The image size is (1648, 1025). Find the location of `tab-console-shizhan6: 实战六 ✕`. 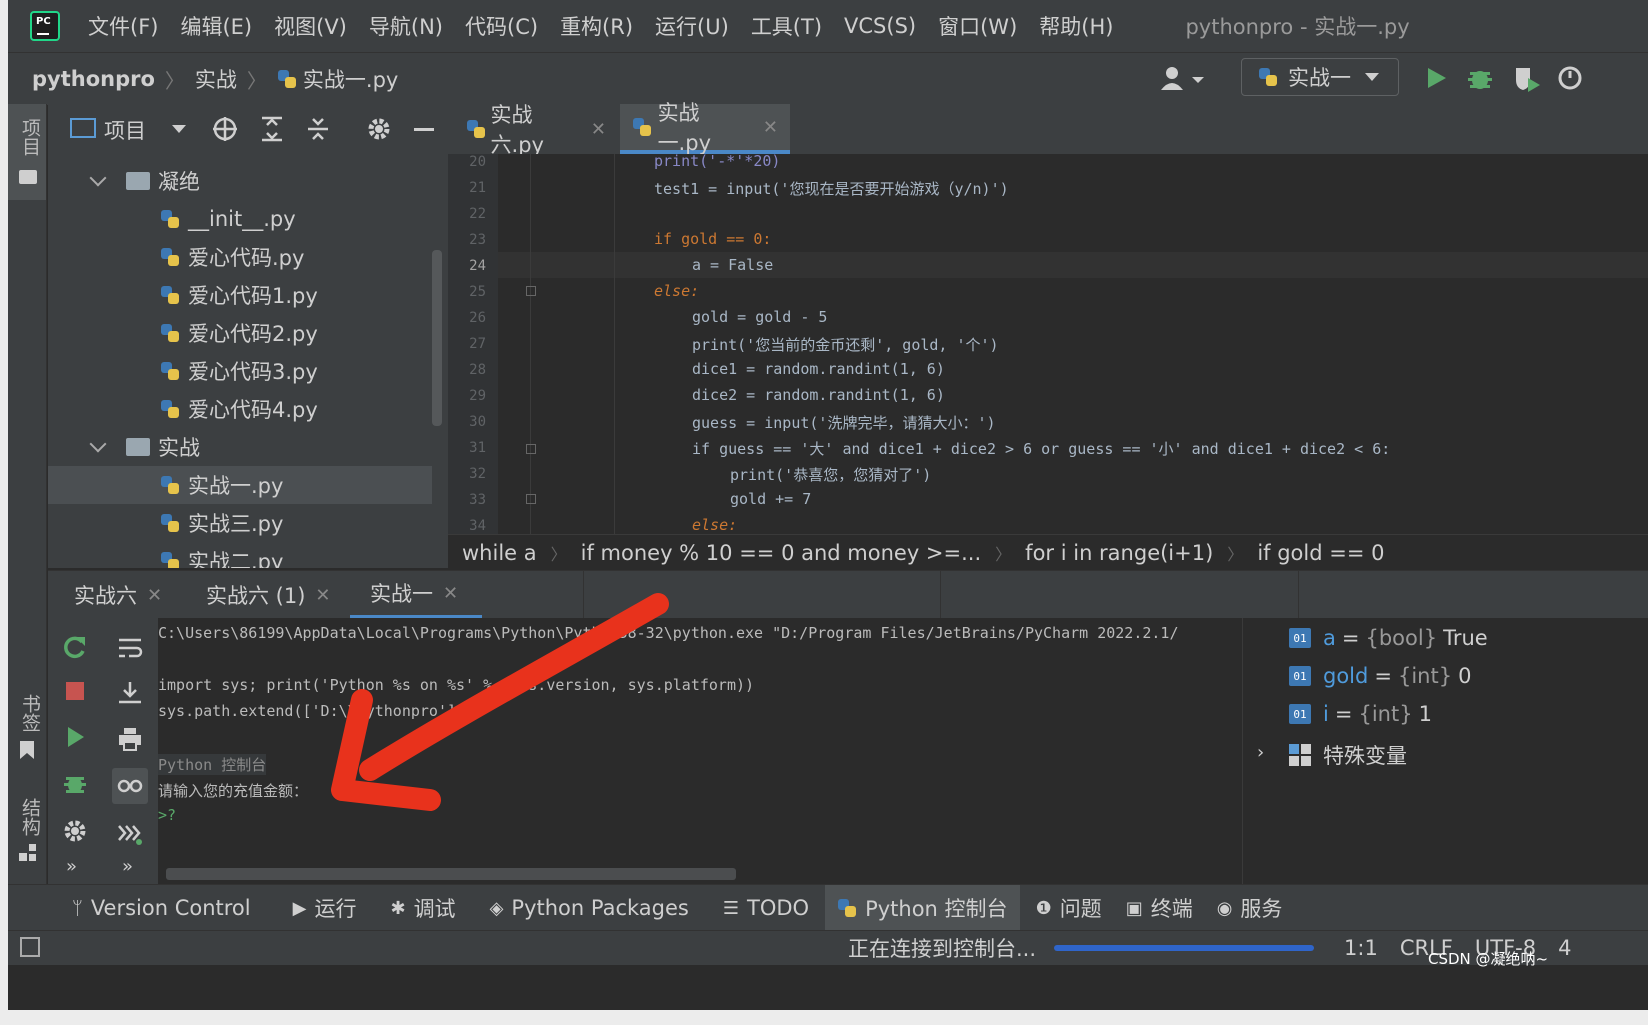

tab-console-shizhan6: 实战六 ✕ is located at coordinates (118, 595).